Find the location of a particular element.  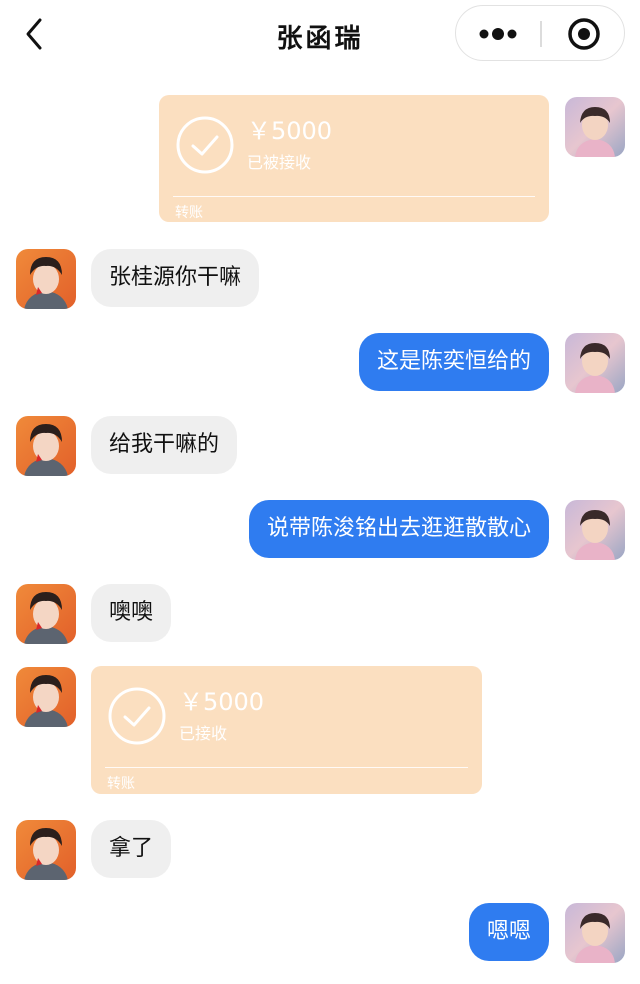

message-row: 张桂源你干嘛 is located at coordinates (320, 278).